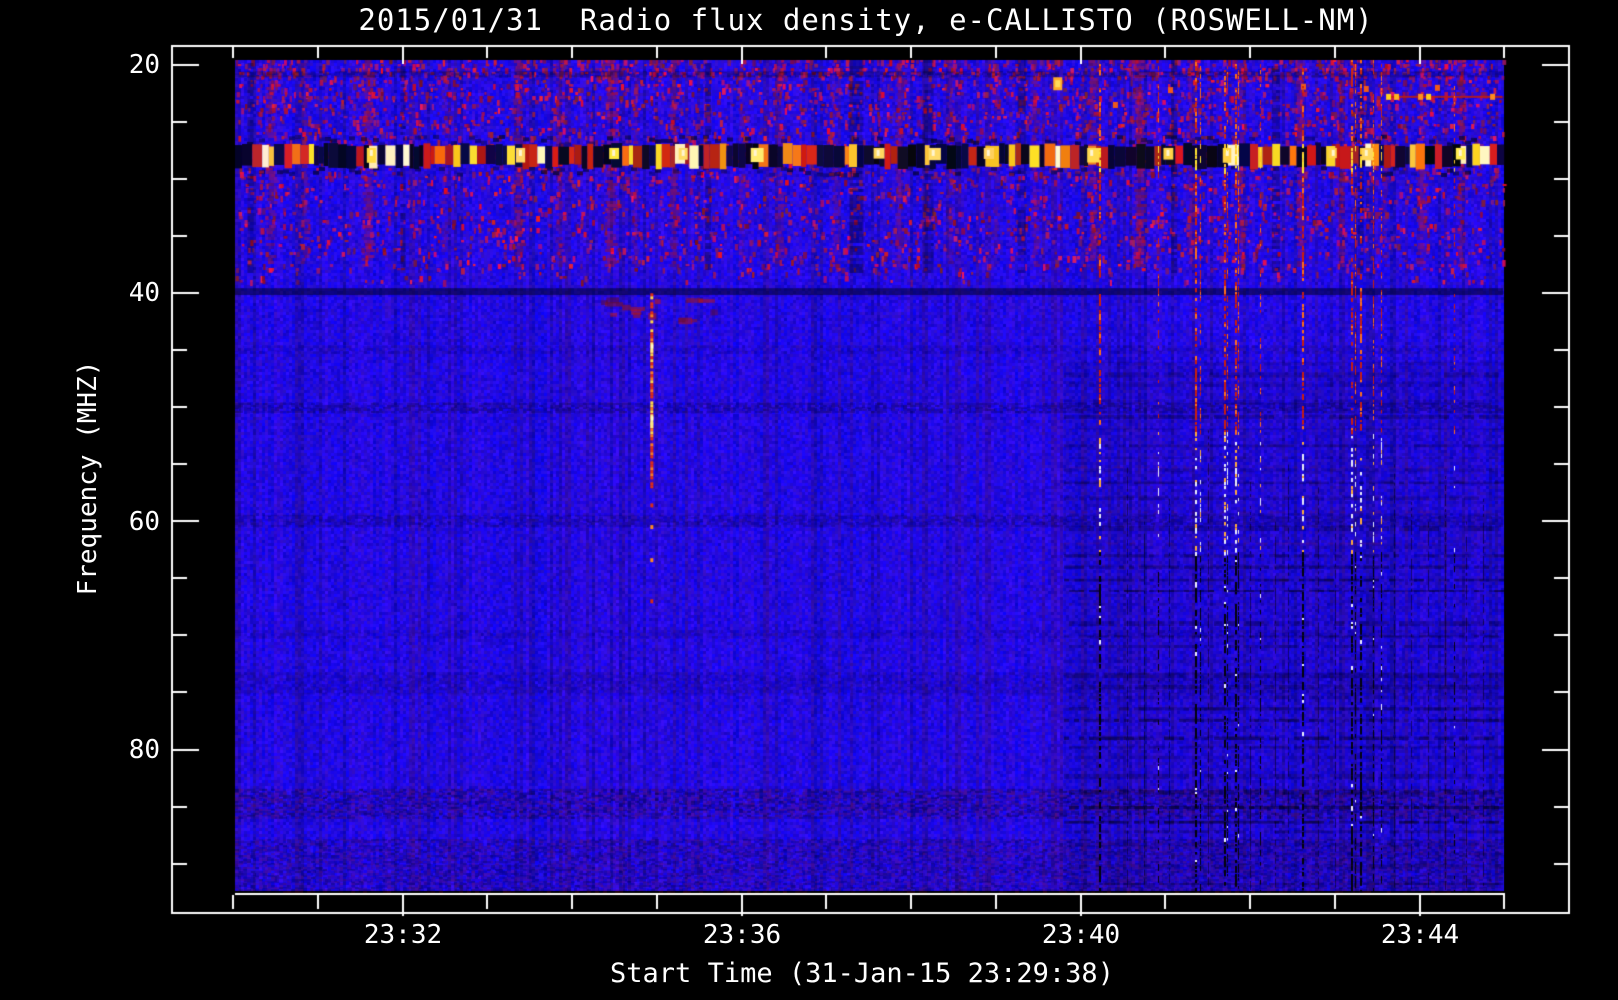  Describe the element at coordinates (742, 935) in the screenshot. I see `x-tick-label: 23:36` at that location.